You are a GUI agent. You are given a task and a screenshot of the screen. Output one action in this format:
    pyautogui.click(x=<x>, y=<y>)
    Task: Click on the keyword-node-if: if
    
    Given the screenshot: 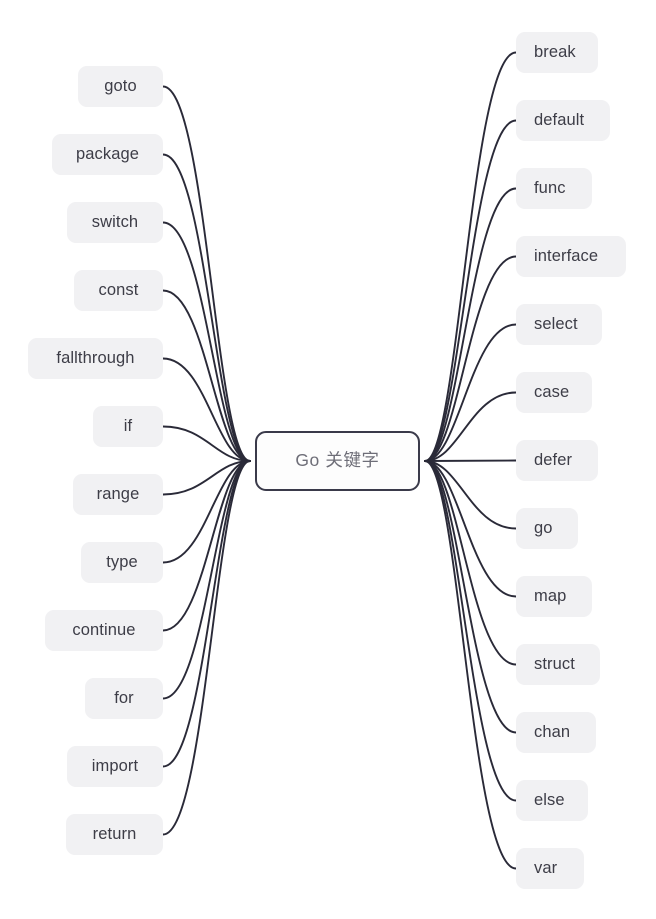 What is the action you would take?
    pyautogui.click(x=128, y=426)
    